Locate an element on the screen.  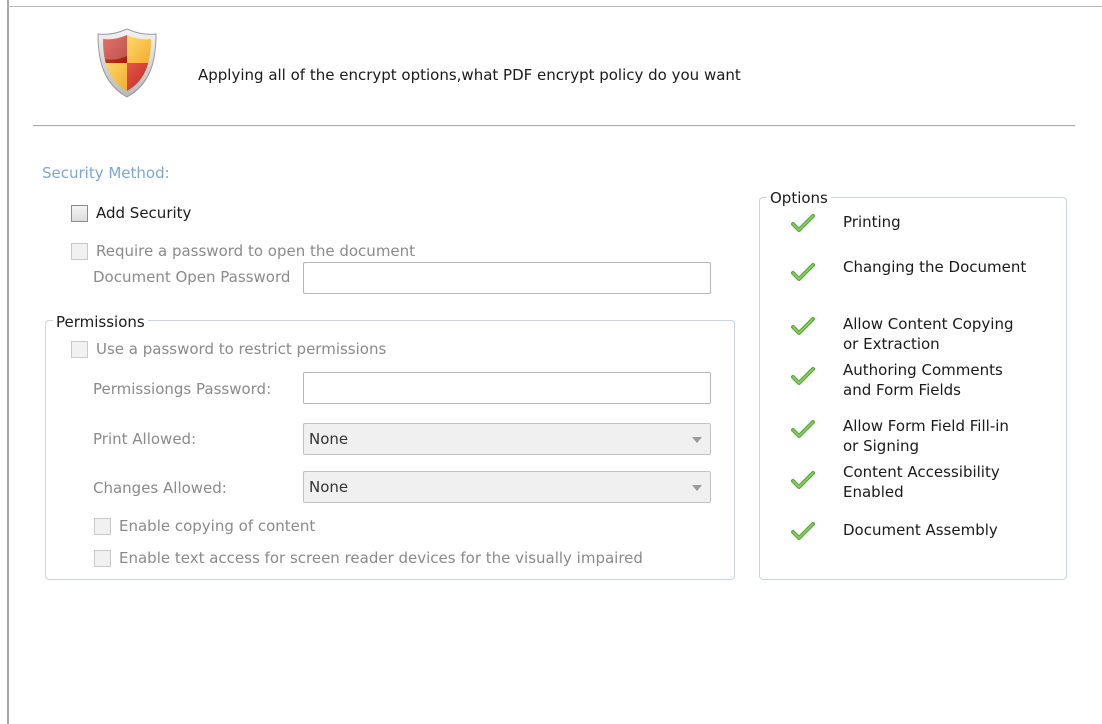
option-item-line1: Printing is located at coordinates (872, 222).